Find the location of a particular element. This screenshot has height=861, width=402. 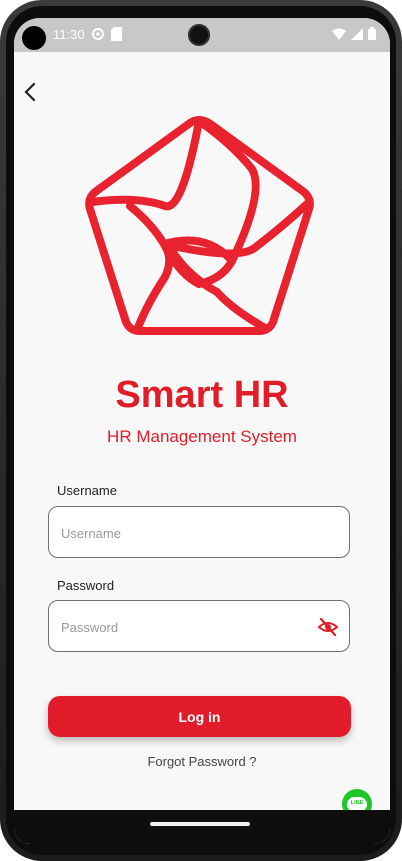

front-camera-cutout is located at coordinates (34, 38).